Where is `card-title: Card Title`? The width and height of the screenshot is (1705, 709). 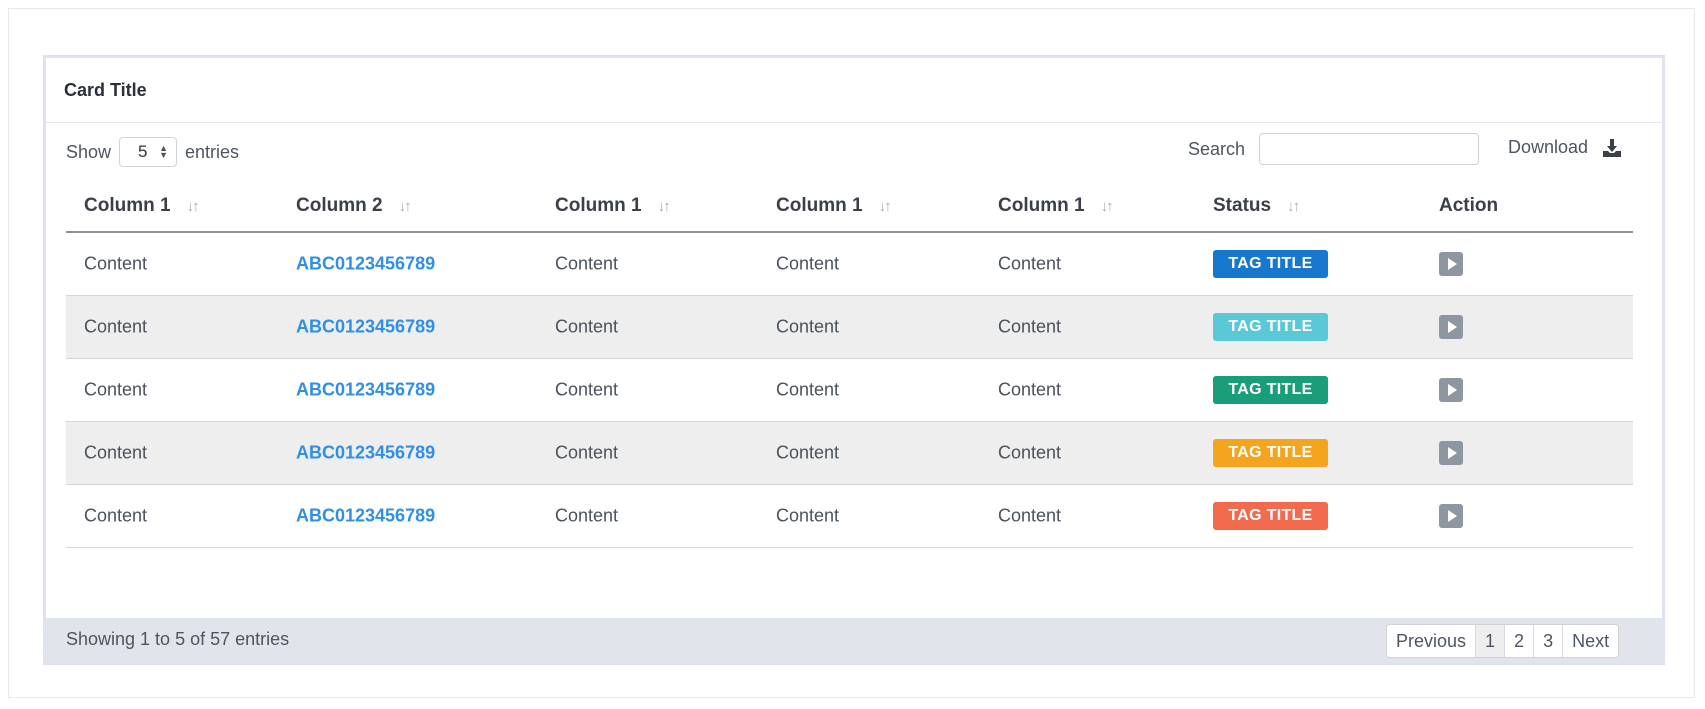
card-title: Card Title is located at coordinates (105, 89).